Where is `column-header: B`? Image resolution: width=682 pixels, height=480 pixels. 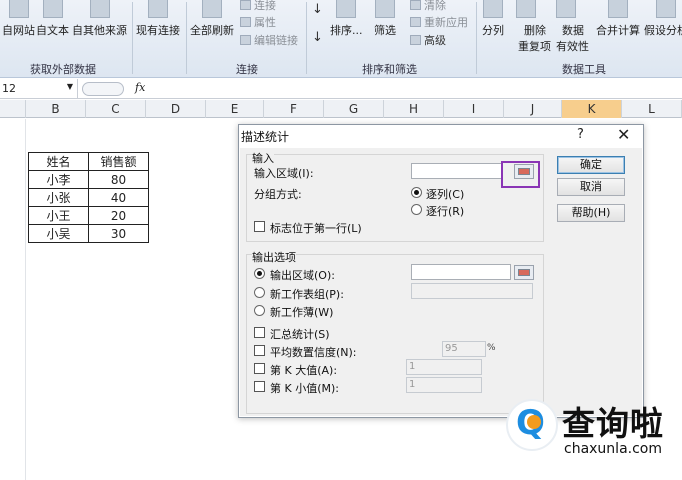
column-header: B is located at coordinates (56, 109).